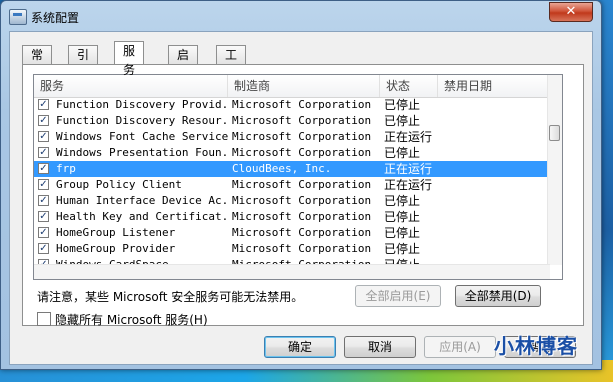 Image resolution: width=613 pixels, height=382 pixels. What do you see at coordinates (282, 168) in the screenshot?
I see `service-manufacturer: CloudBees, Inc.` at bounding box center [282, 168].